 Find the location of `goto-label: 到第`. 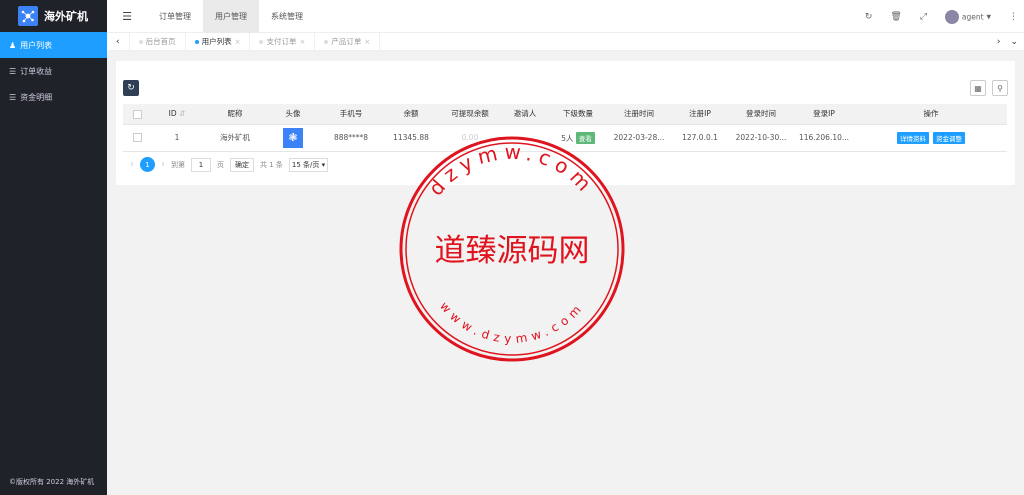

goto-label: 到第 is located at coordinates (178, 164).